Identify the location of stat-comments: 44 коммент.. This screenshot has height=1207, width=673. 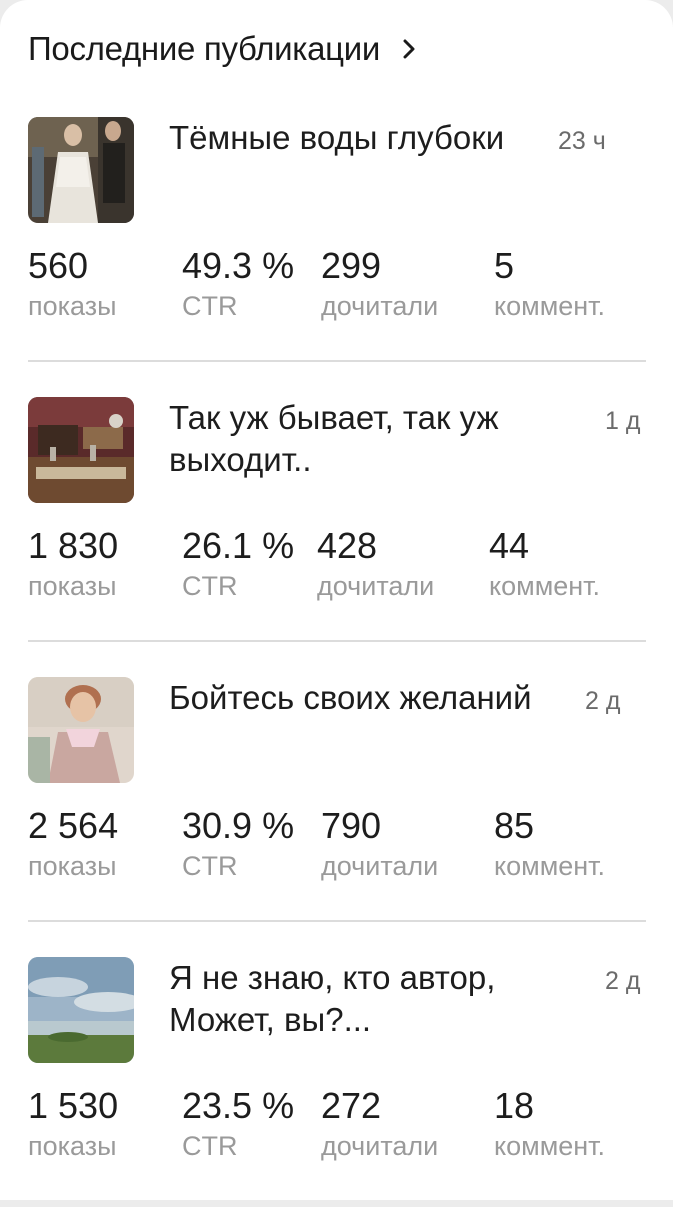
(544, 564).